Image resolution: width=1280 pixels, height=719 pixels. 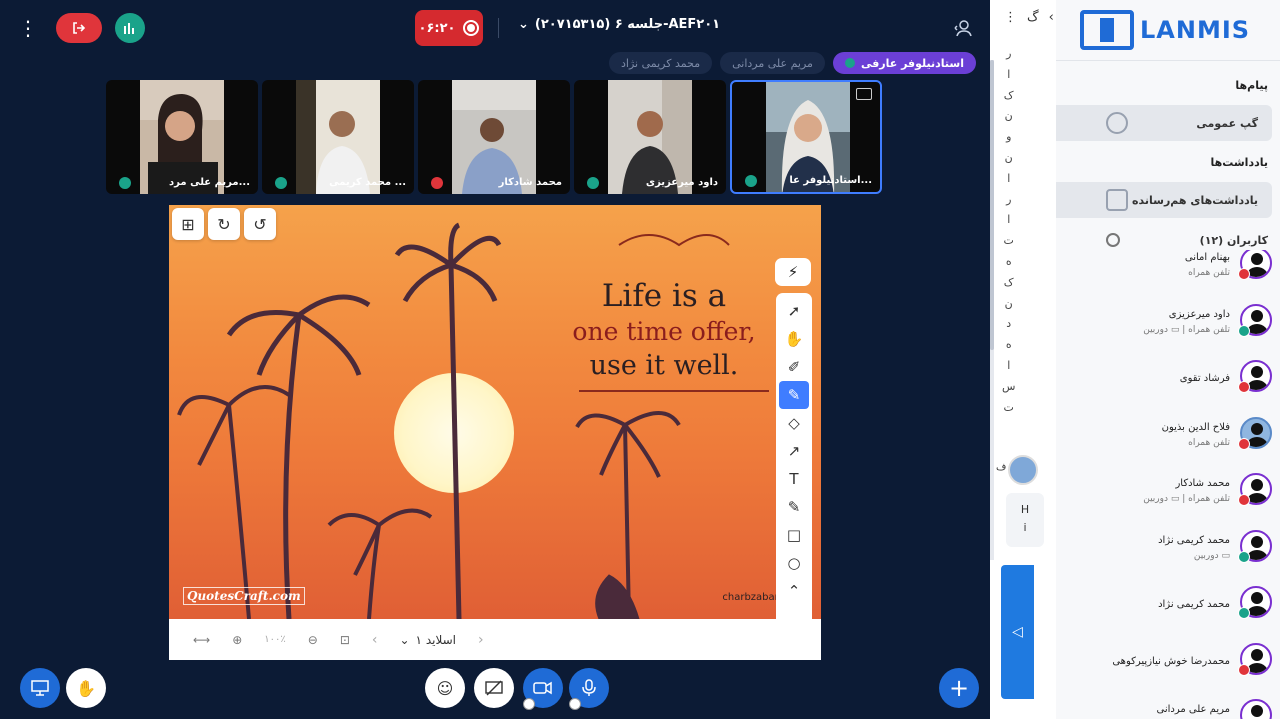 I want to click on slide-selector: ⌄ اسلاید ۱, so click(x=427, y=640).